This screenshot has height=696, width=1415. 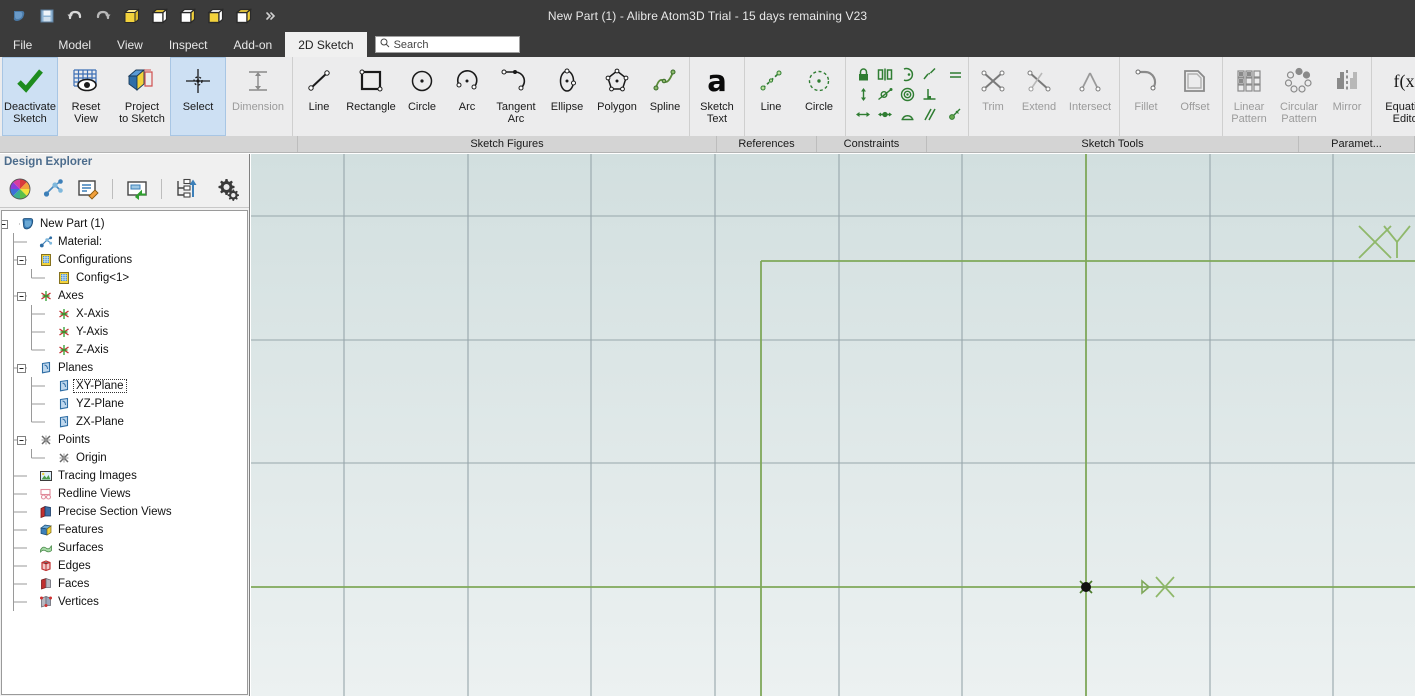 What do you see at coordinates (159, 16) in the screenshot?
I see `cube-outline-1-icon` at bounding box center [159, 16].